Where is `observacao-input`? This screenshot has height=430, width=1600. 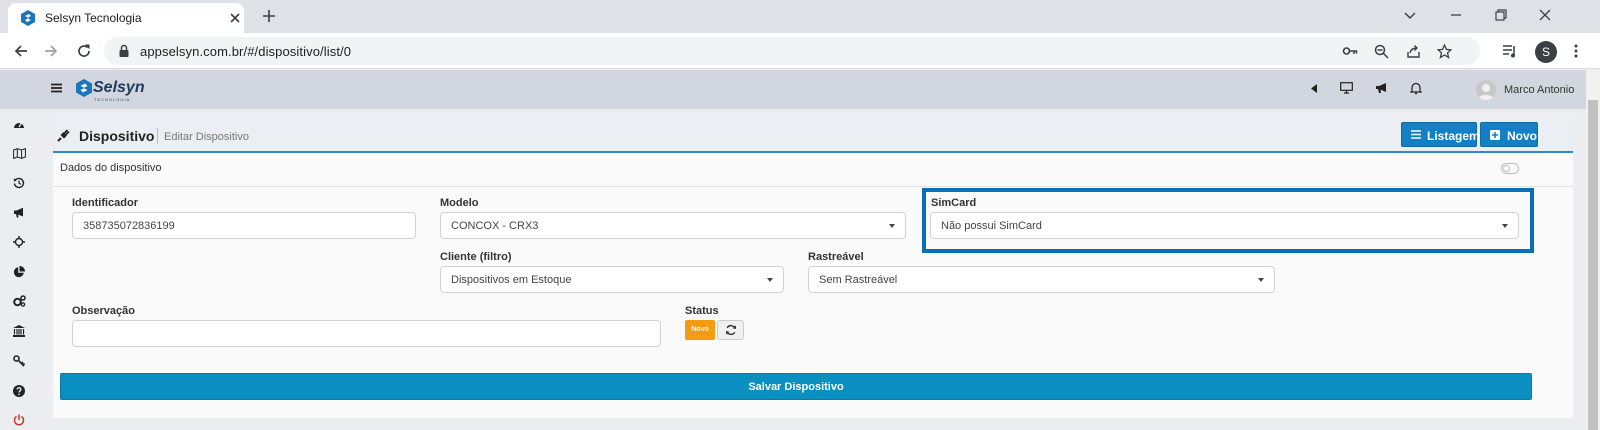 observacao-input is located at coordinates (366, 333).